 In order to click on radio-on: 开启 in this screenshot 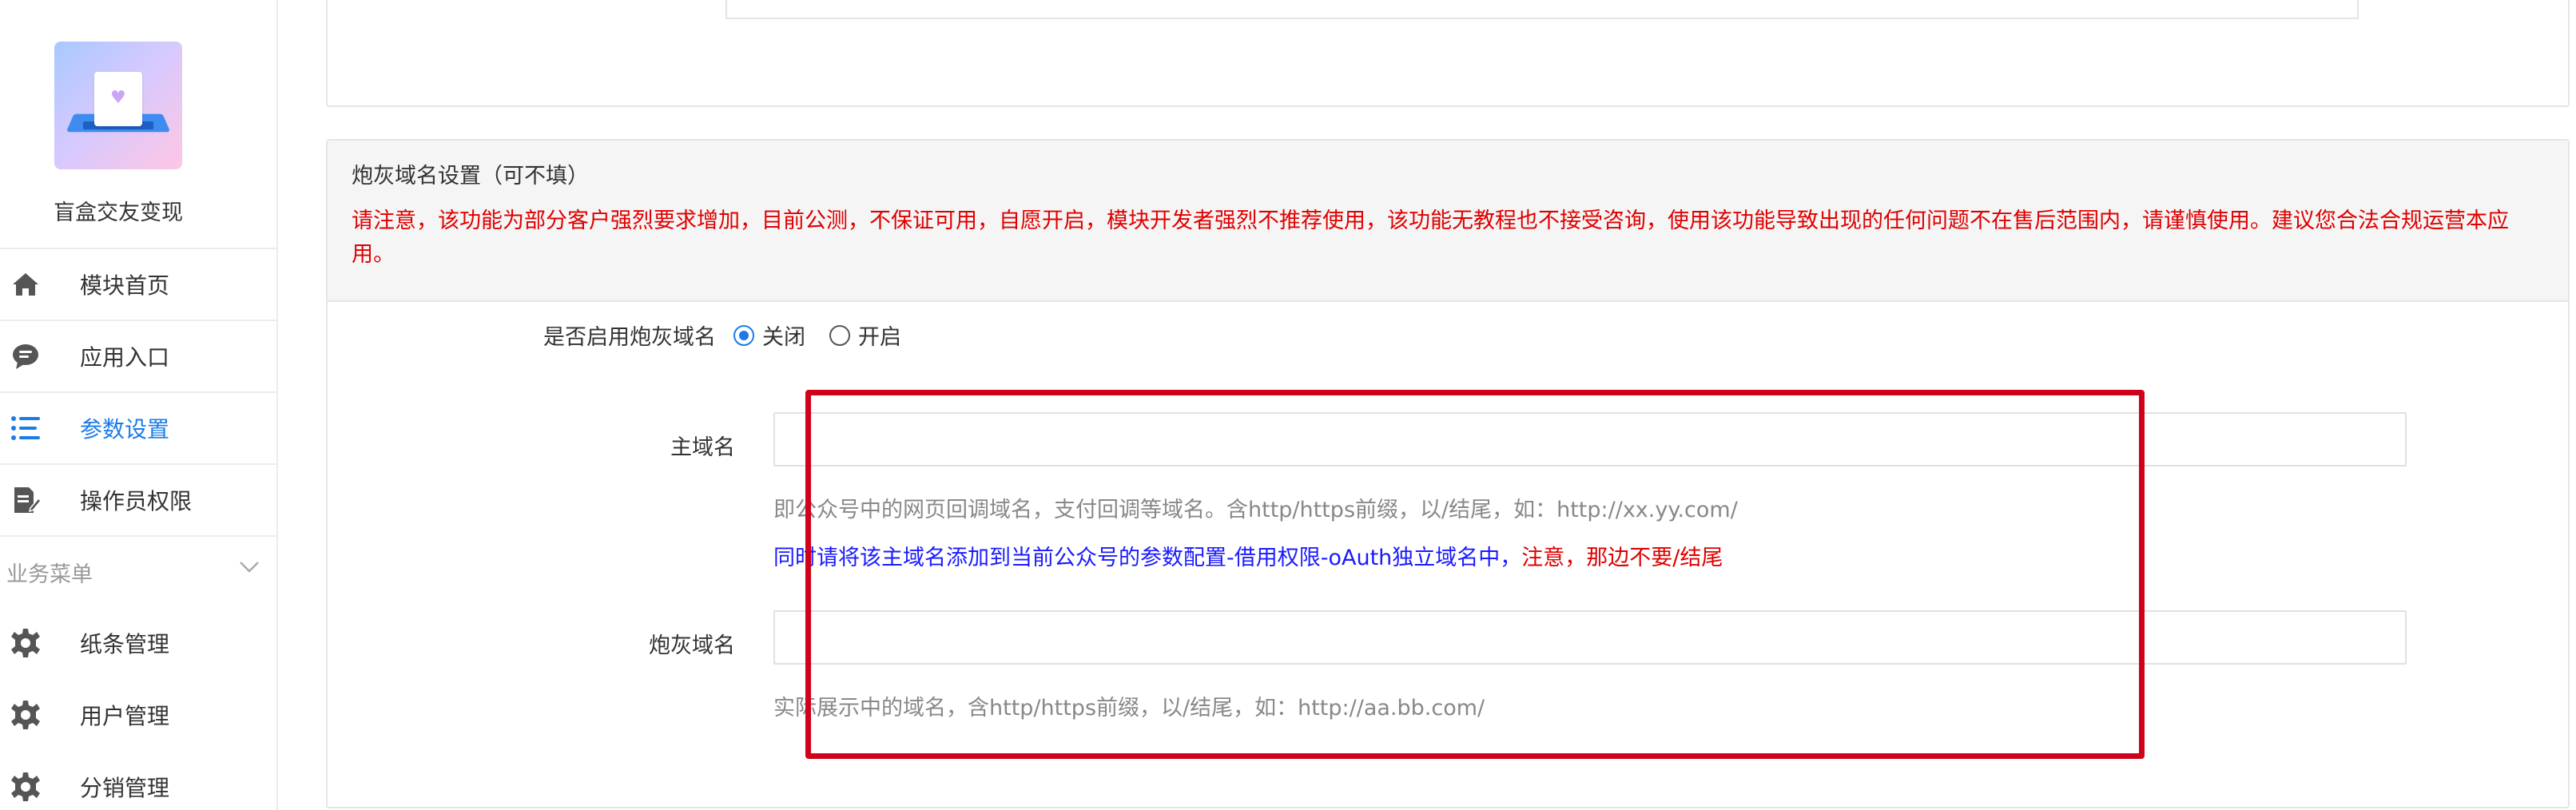, I will do `click(865, 335)`.